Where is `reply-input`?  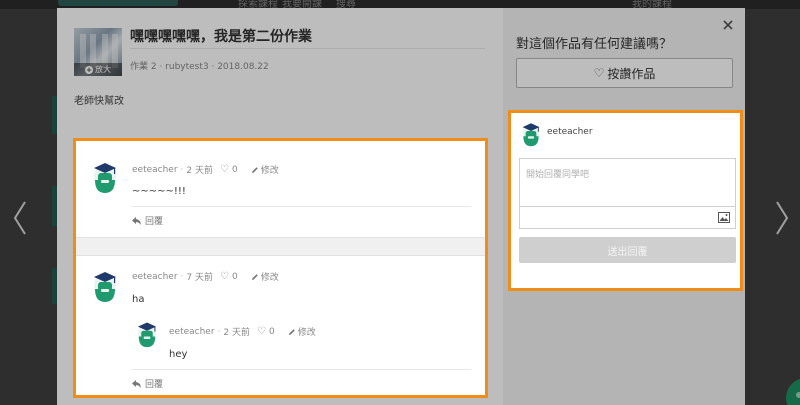
reply-input is located at coordinates (627, 182).